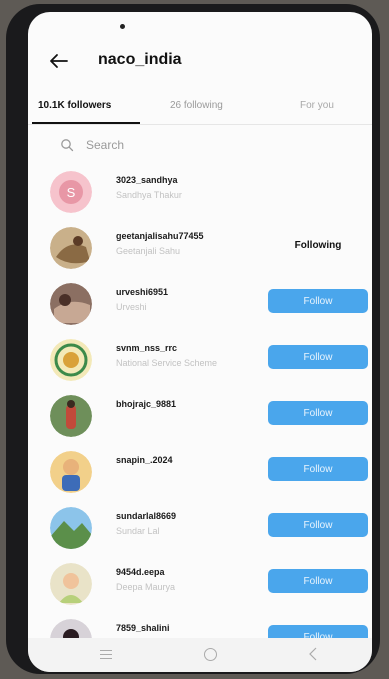 This screenshot has height=679, width=389. I want to click on status-indicator, so click(122, 26).